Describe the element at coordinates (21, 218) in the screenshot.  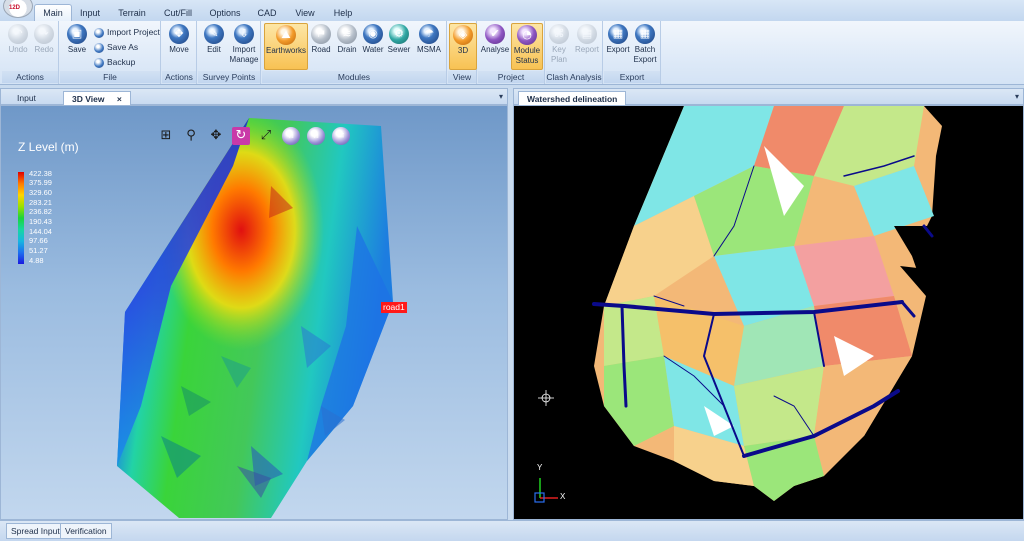
I see `legend-color-bar` at that location.